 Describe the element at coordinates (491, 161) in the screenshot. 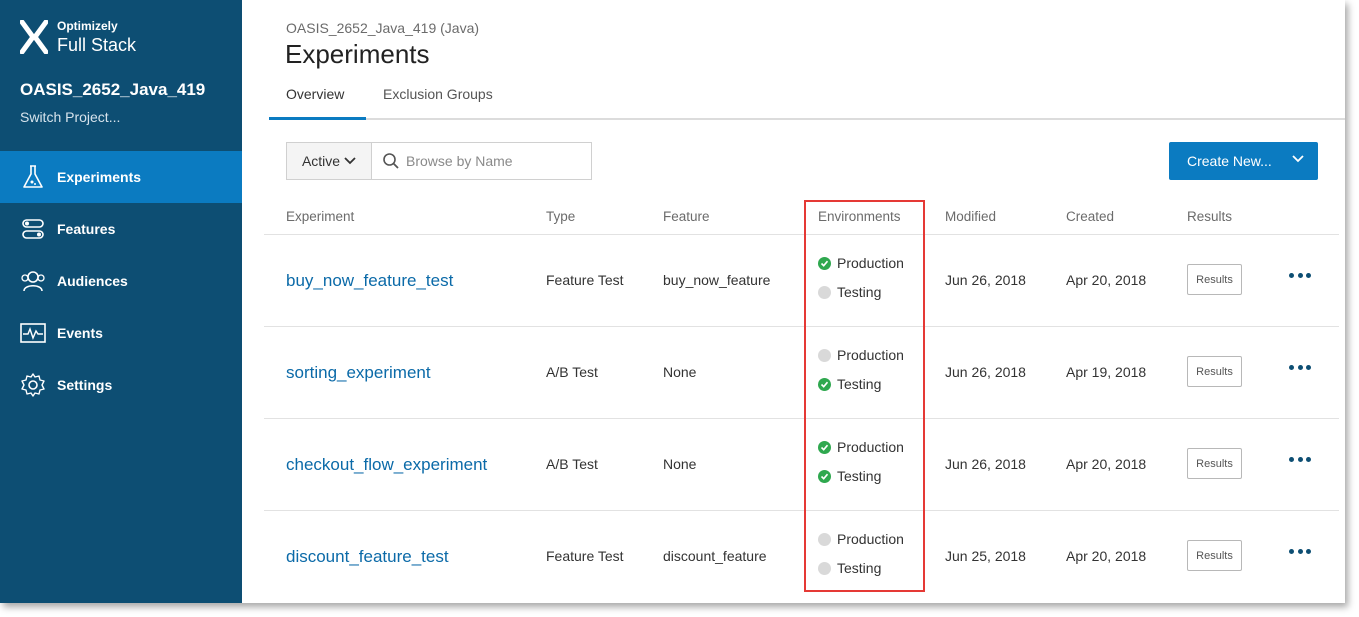

I see `search-input` at that location.